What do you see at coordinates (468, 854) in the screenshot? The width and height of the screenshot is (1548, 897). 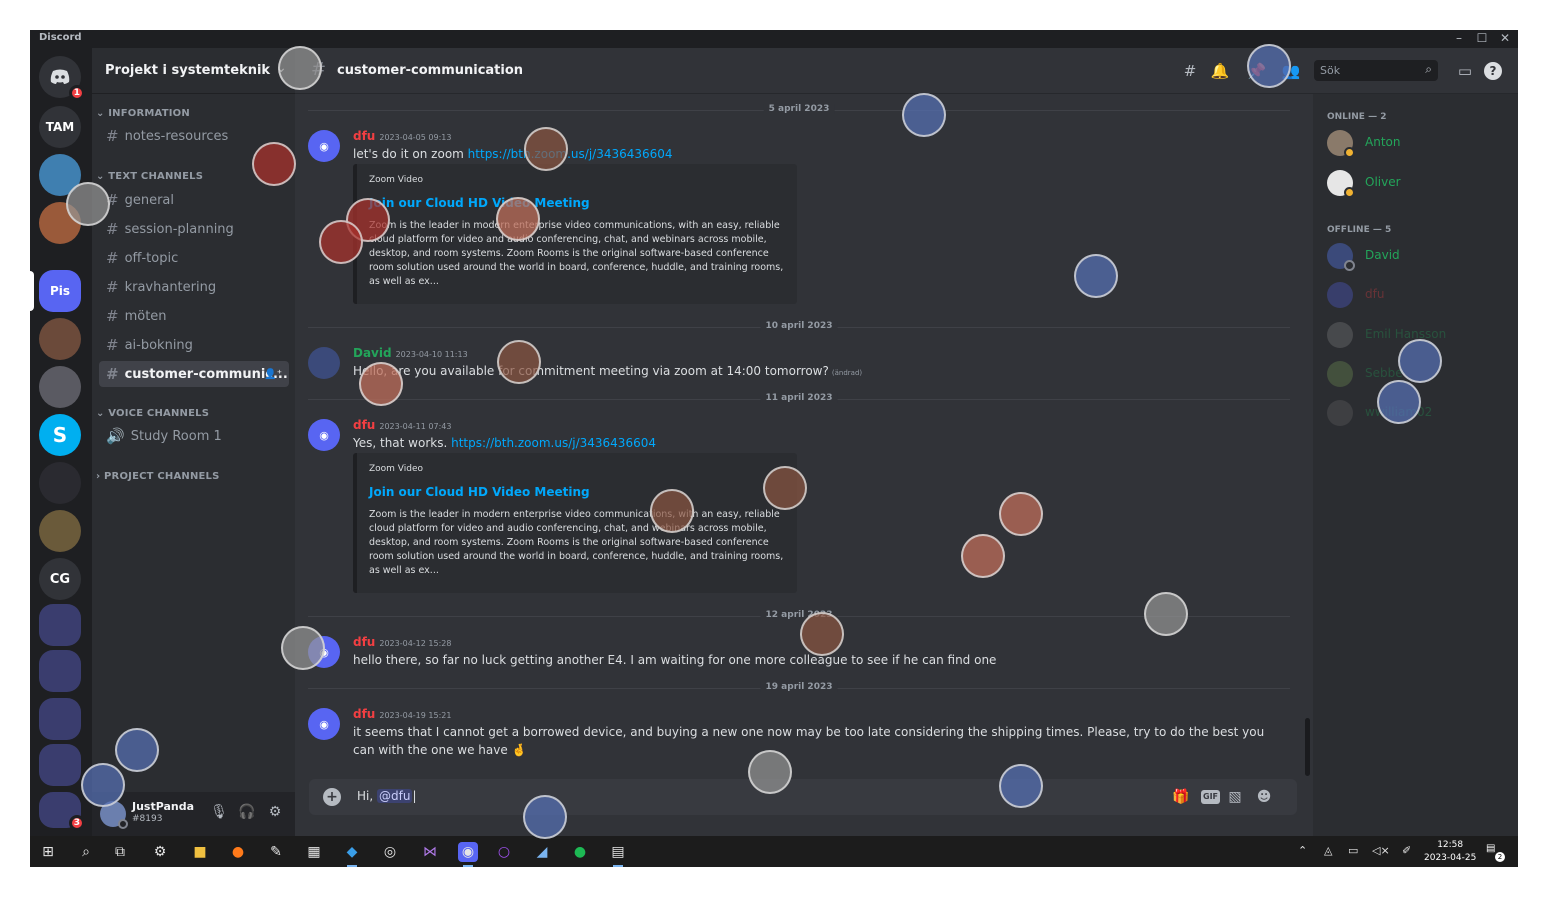 I see `discord-taskbar-icon: ◉` at bounding box center [468, 854].